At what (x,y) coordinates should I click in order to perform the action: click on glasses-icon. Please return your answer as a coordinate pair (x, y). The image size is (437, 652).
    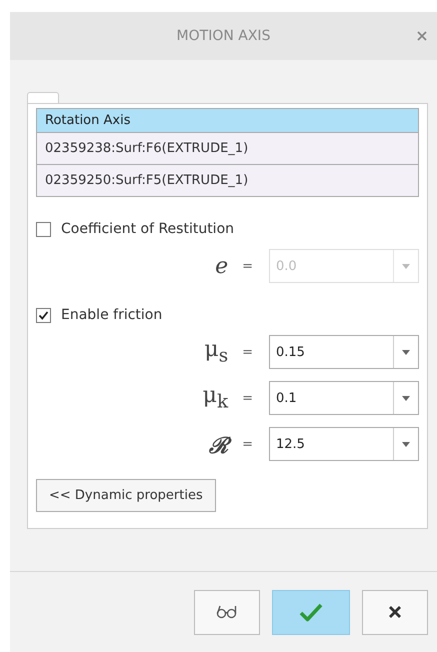
    Looking at the image, I should click on (227, 612).